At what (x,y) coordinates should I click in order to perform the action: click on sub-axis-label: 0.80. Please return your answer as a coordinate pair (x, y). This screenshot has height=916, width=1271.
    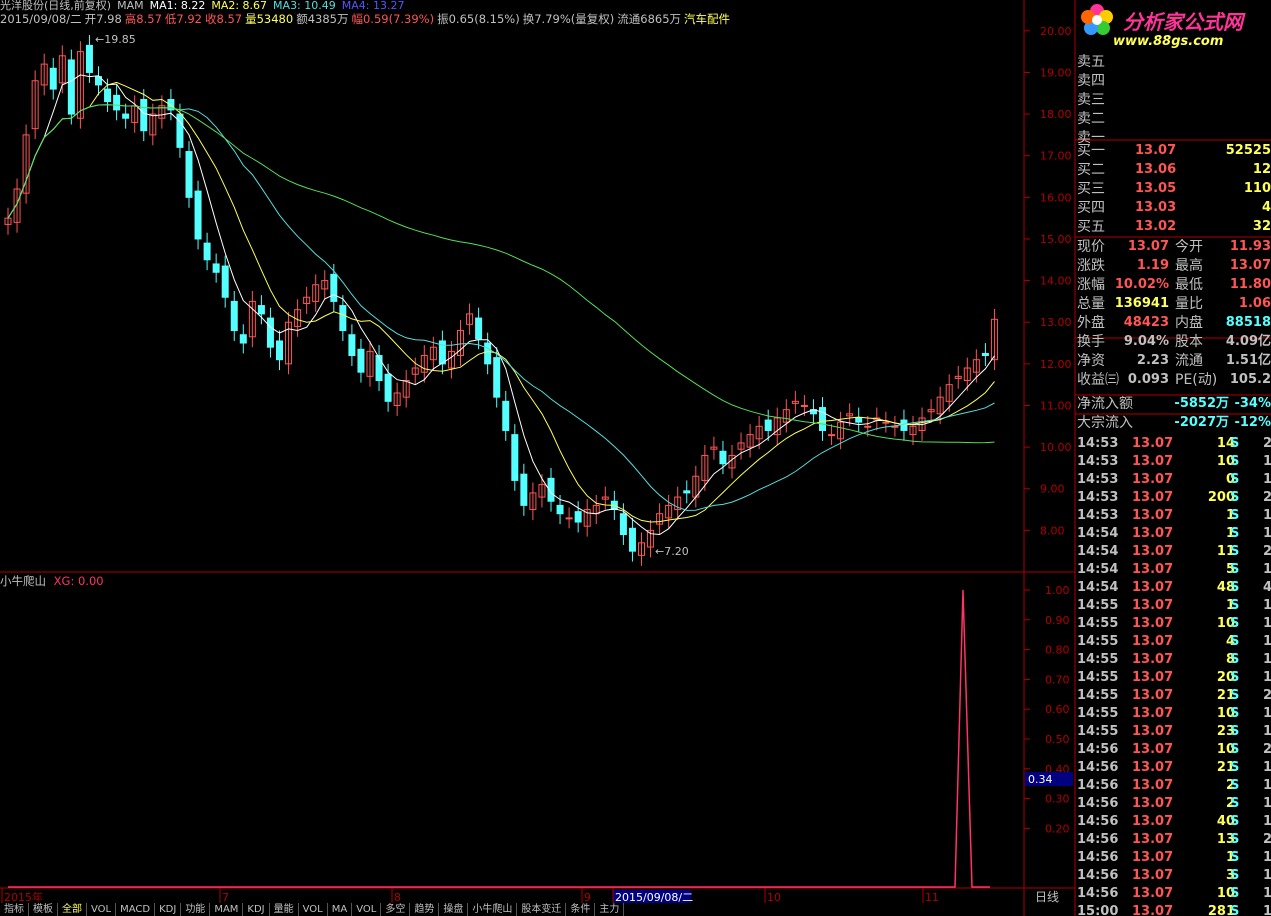
    Looking at the image, I should click on (1057, 650).